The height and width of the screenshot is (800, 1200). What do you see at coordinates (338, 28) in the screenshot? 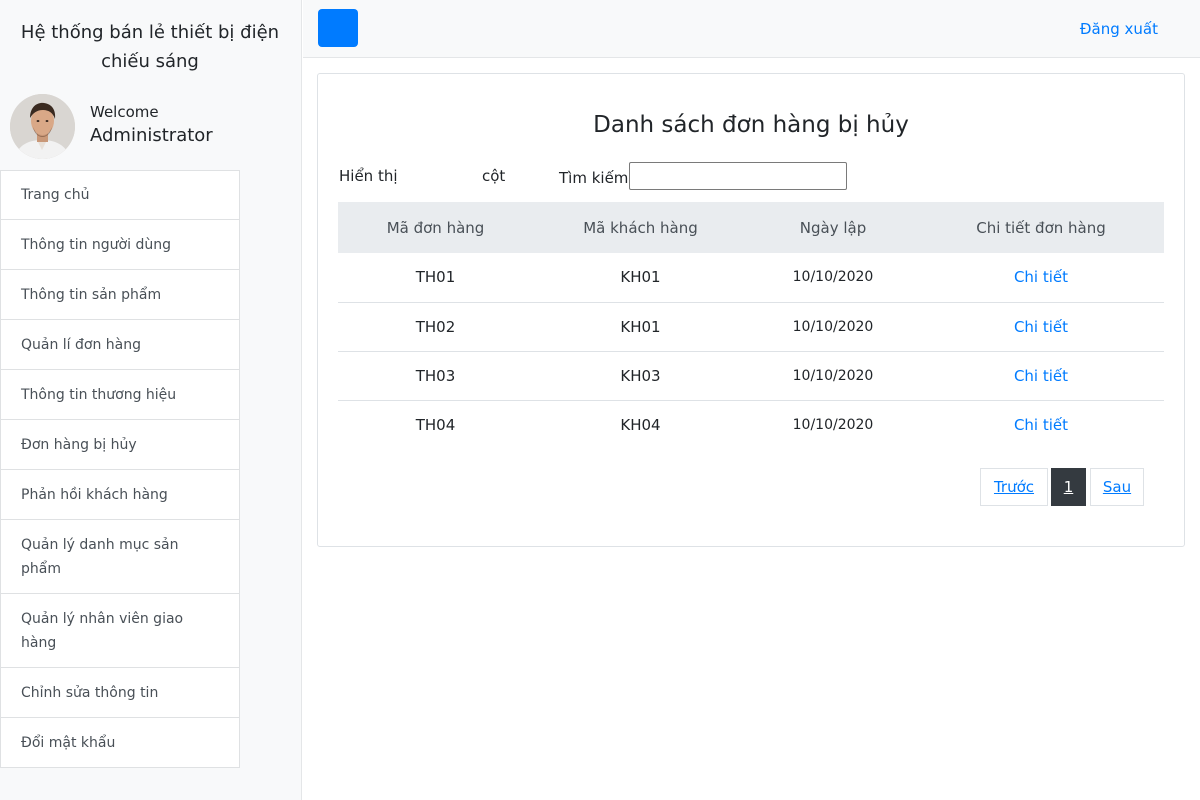
I see `sidebar-toggle-button` at bounding box center [338, 28].